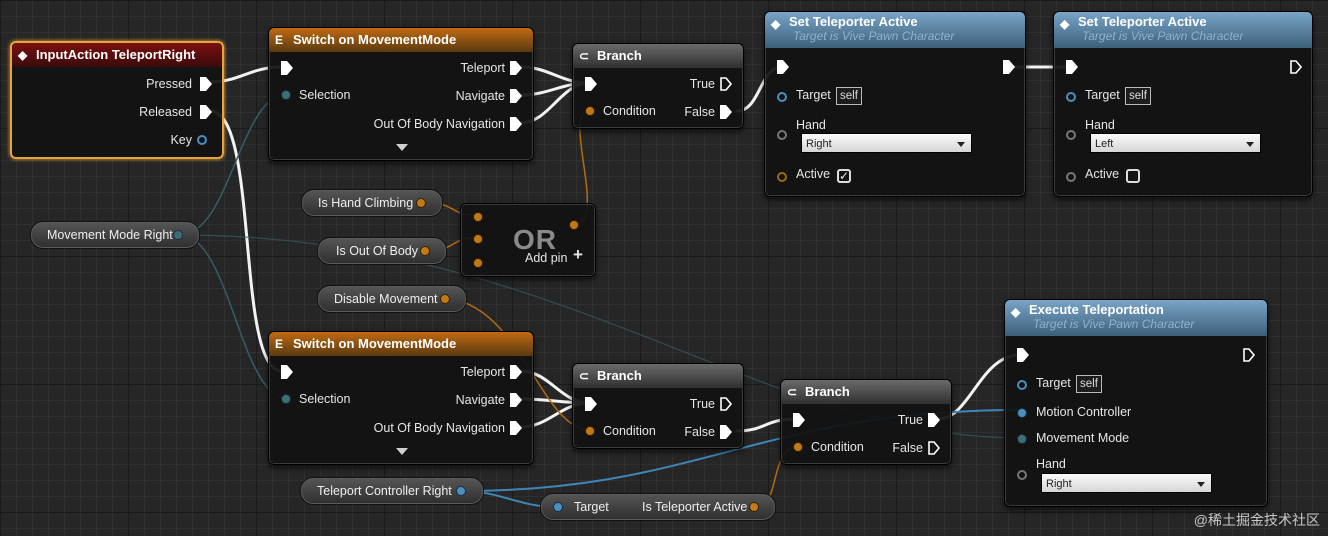  I want to click on execute-tp-movement-mode-label: Movement Mode, so click(1083, 438).